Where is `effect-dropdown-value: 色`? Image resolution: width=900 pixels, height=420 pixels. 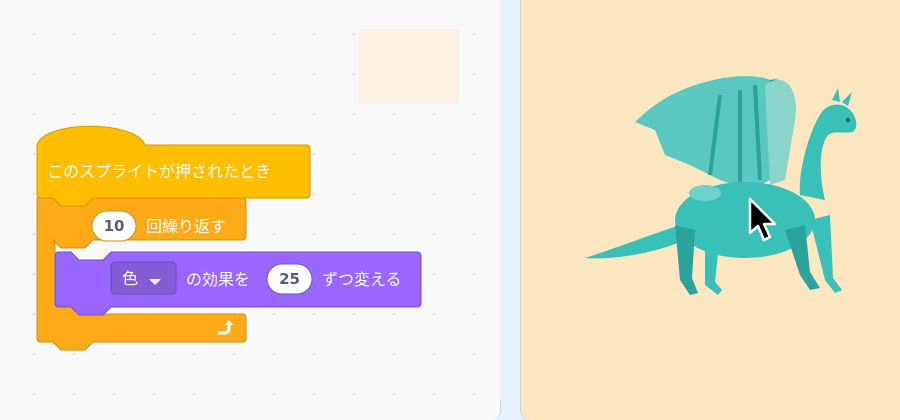
effect-dropdown-value: 色 is located at coordinates (130, 278).